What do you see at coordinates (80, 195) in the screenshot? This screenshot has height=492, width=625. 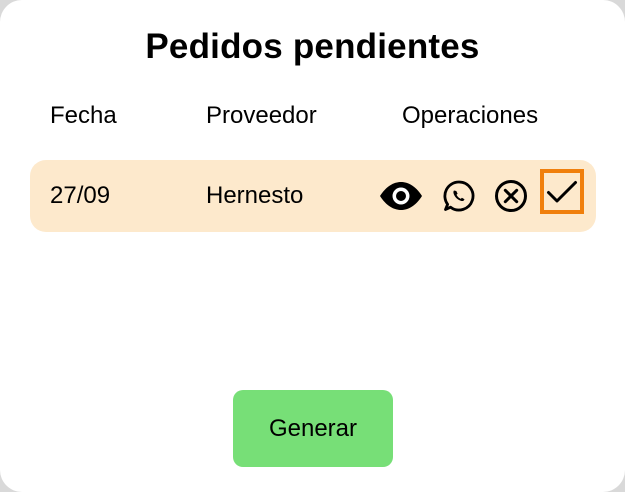 I see `order-date: 27/09` at bounding box center [80, 195].